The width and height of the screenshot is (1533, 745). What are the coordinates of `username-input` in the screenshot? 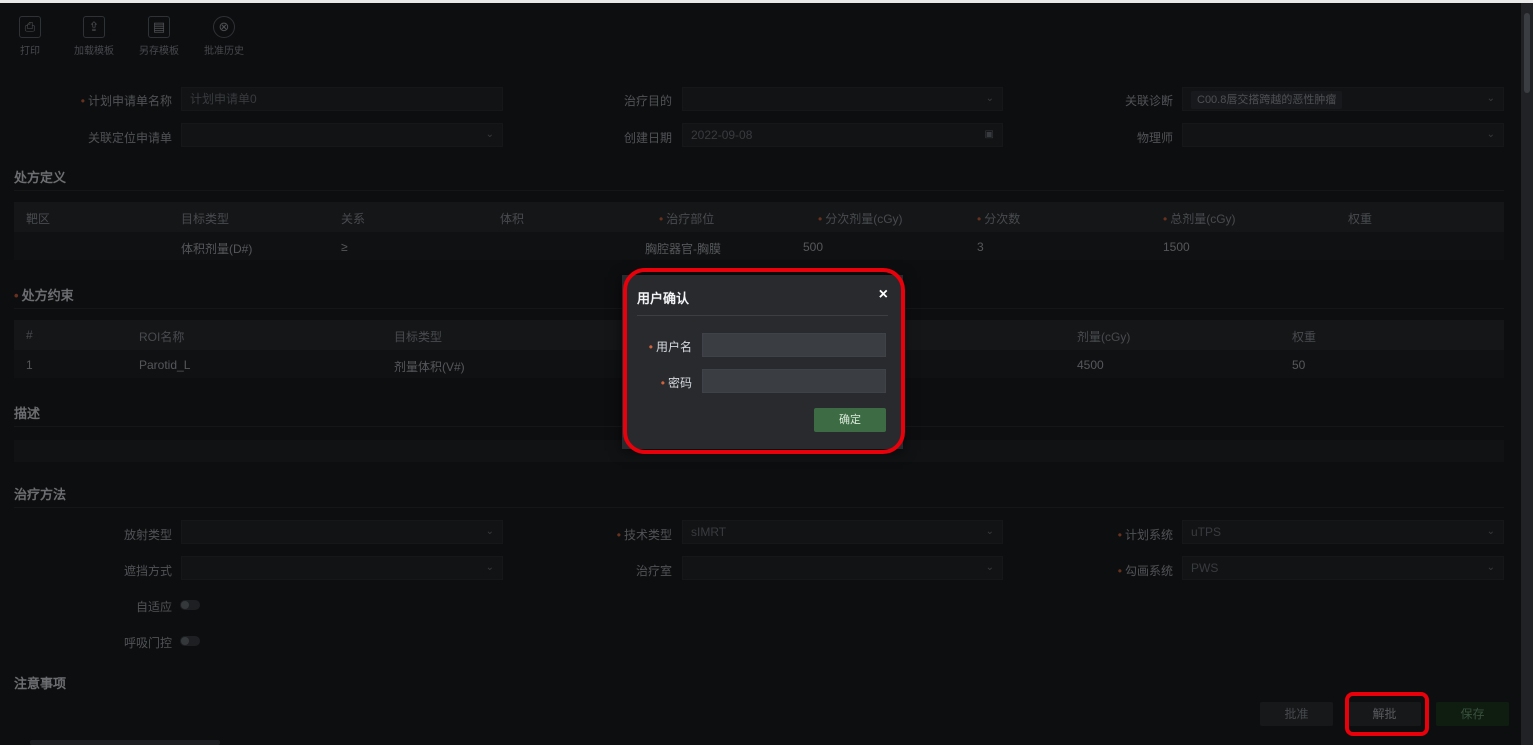 It's located at (794, 345).